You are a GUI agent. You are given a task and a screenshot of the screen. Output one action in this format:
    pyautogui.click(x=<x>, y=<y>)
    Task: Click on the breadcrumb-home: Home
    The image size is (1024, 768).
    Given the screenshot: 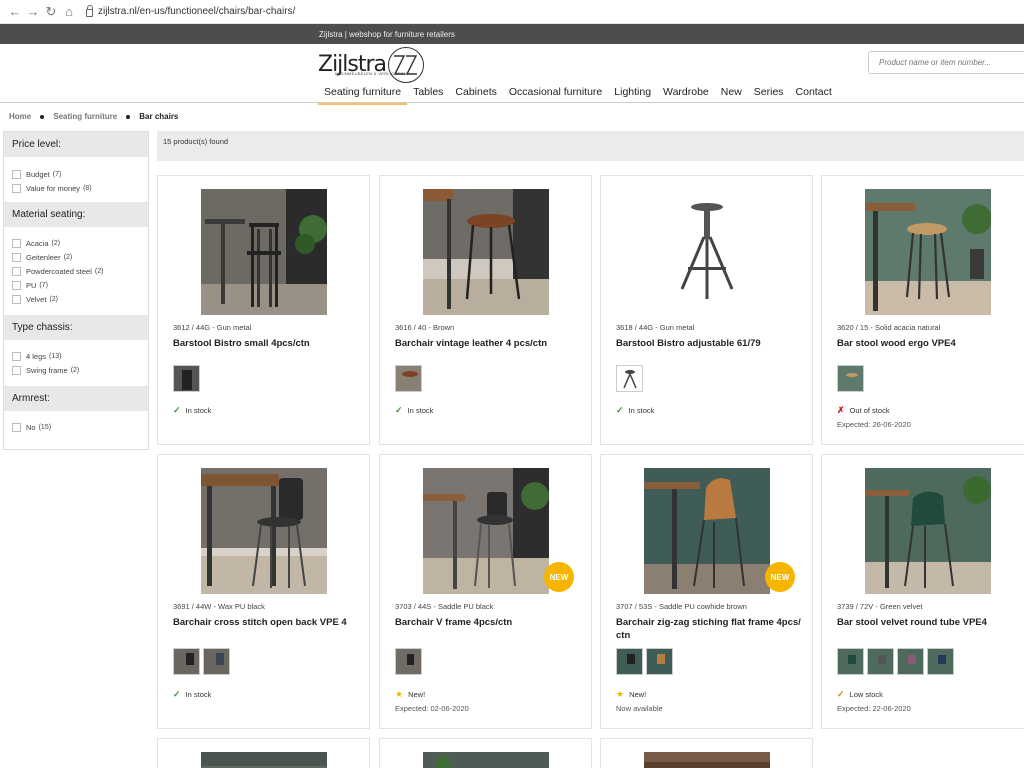 What is the action you would take?
    pyautogui.click(x=20, y=116)
    